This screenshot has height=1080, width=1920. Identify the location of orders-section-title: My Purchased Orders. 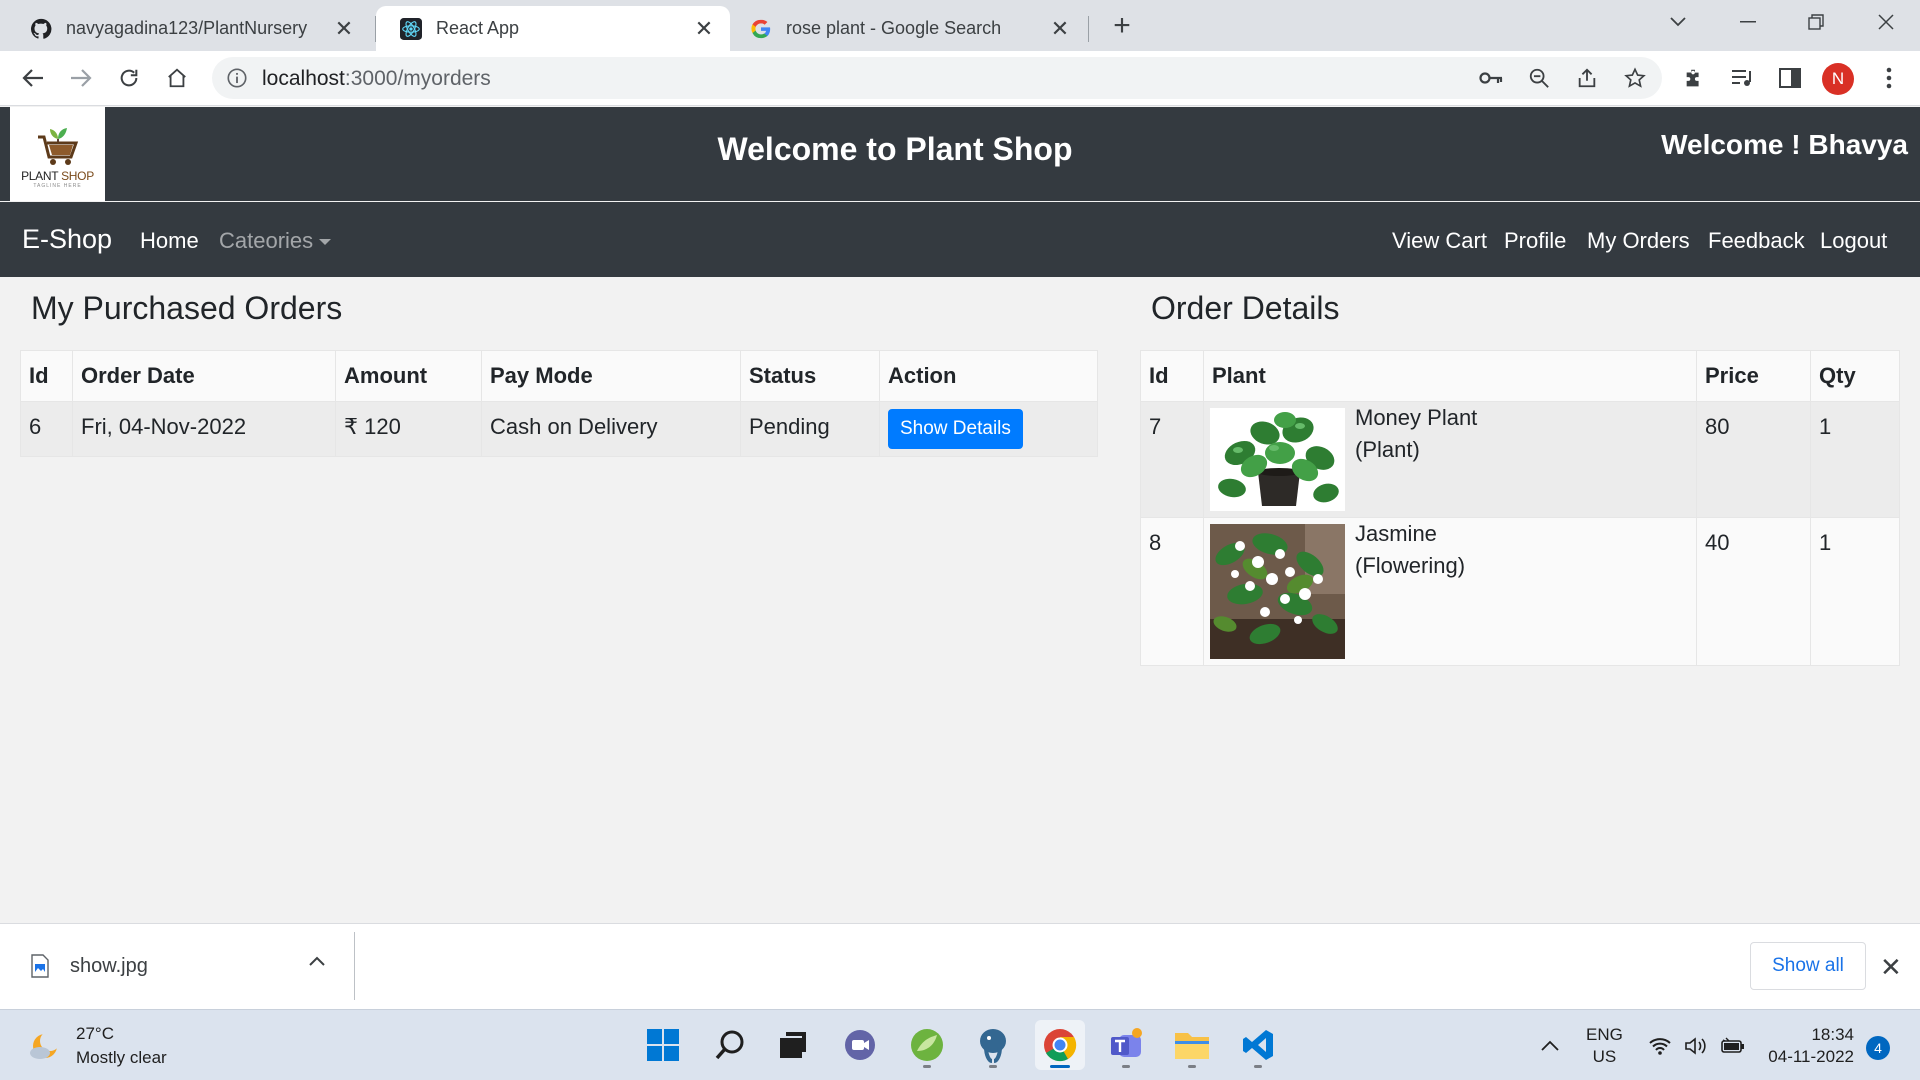
(187, 308).